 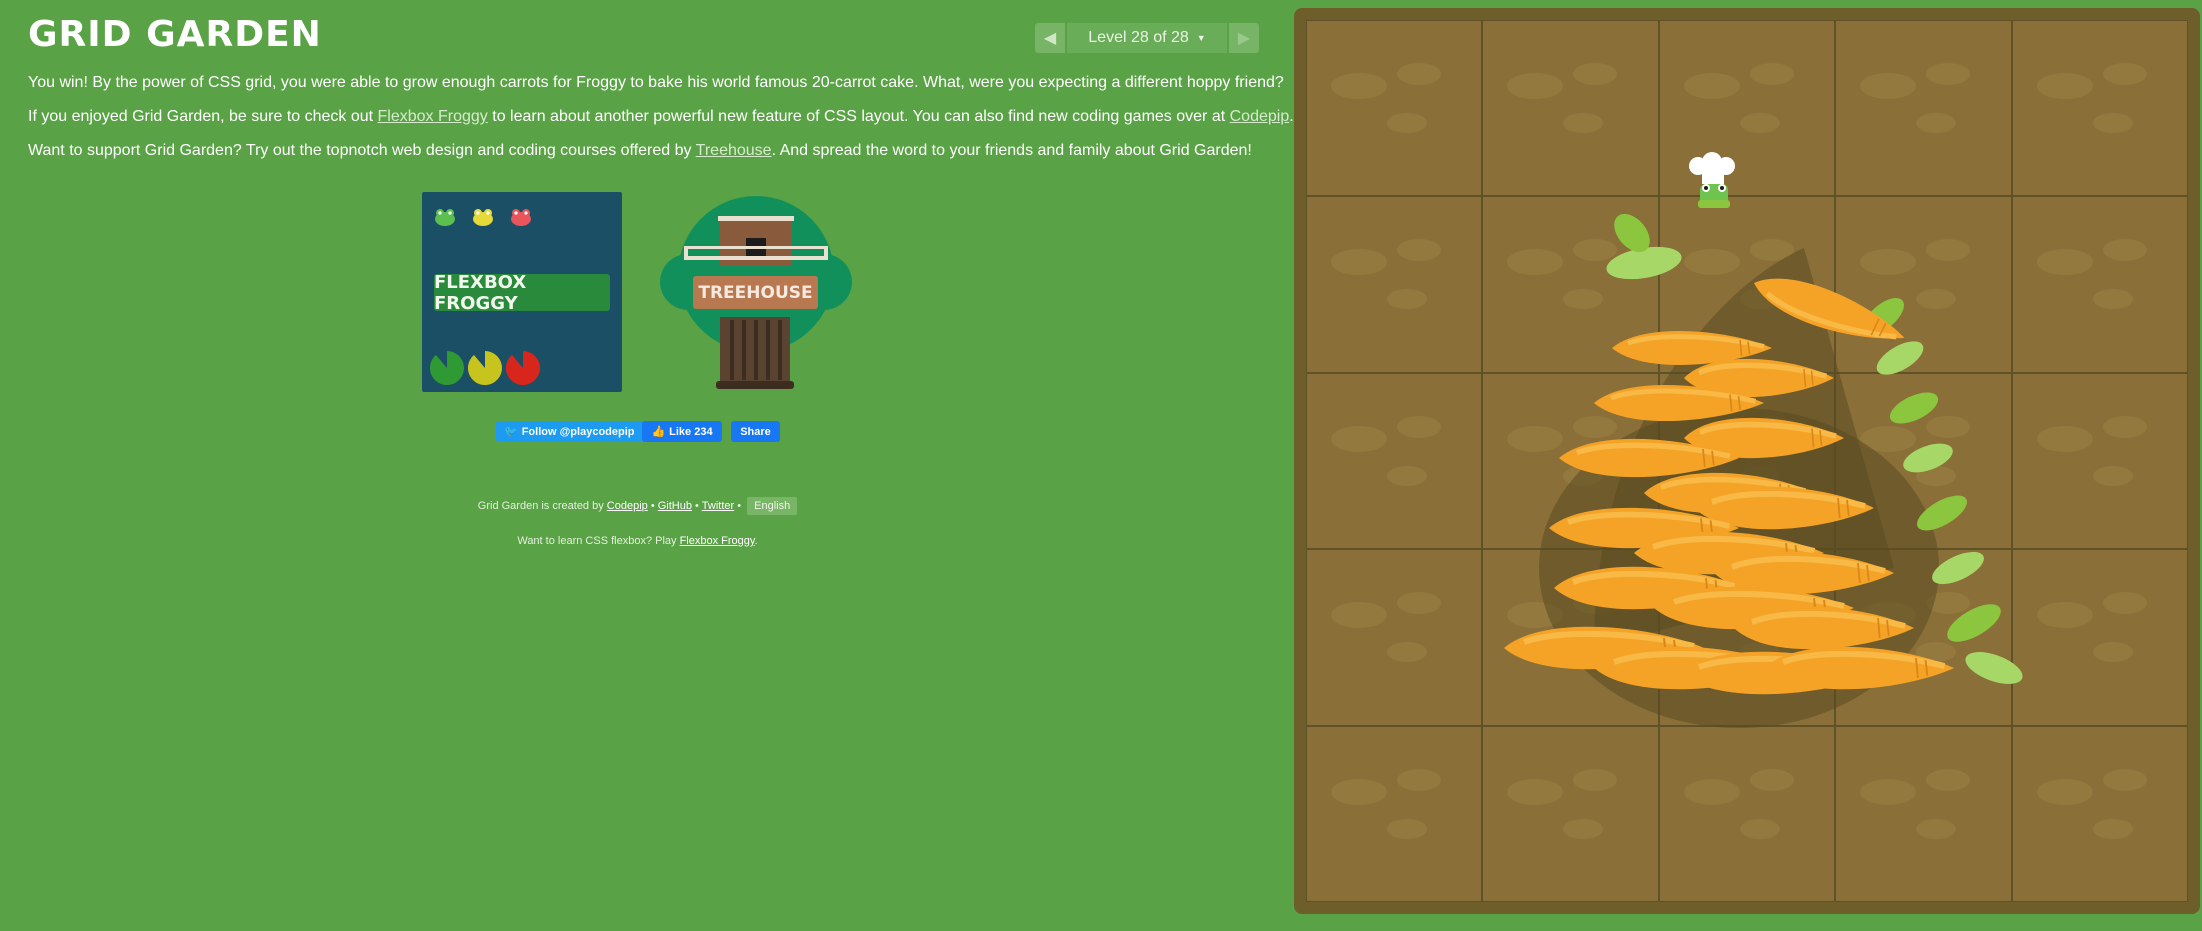 What do you see at coordinates (717, 541) in the screenshot?
I see `flexbox-froggy-footer-link: Flexbox Froggy` at bounding box center [717, 541].